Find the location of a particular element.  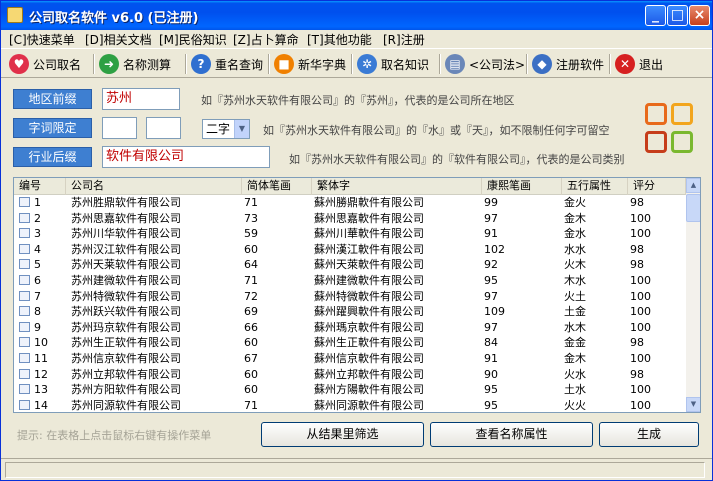

cell-text: 苏州思嘉软件有限公司 is located at coordinates (126, 218).